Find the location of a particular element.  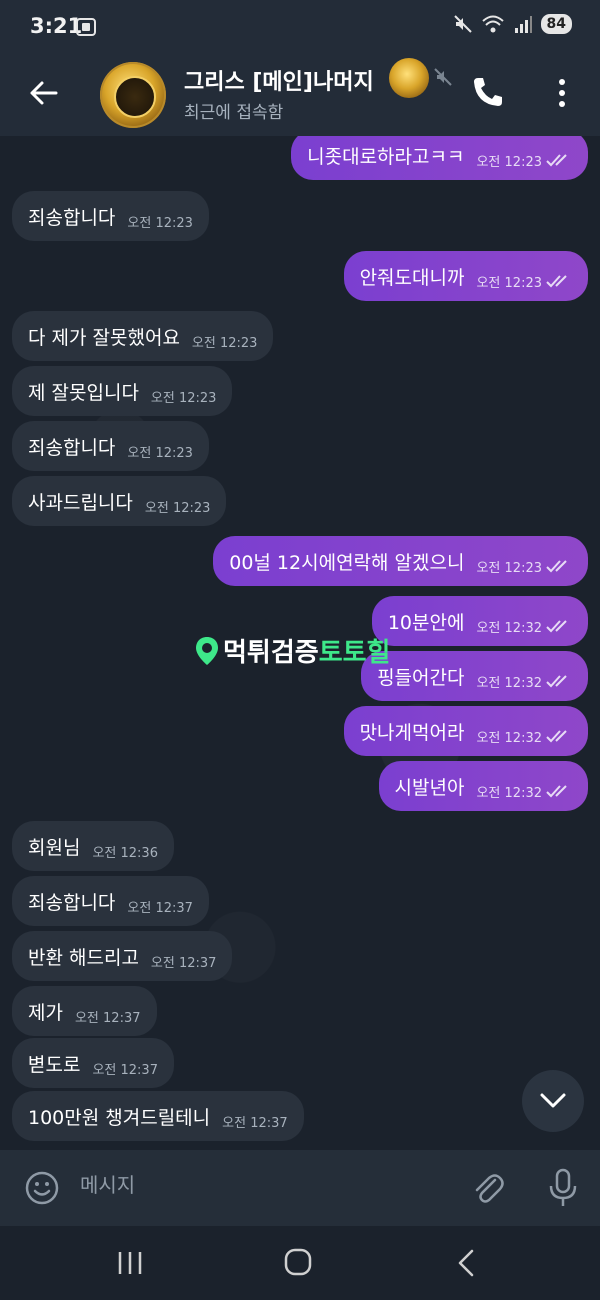

message-text: 회원님 is located at coordinates (54, 847).